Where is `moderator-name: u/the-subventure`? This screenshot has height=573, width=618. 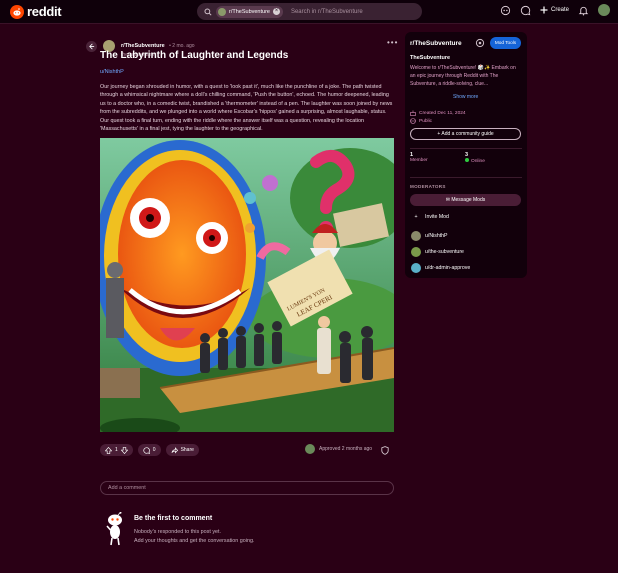 moderator-name: u/the-subventure is located at coordinates (444, 252).